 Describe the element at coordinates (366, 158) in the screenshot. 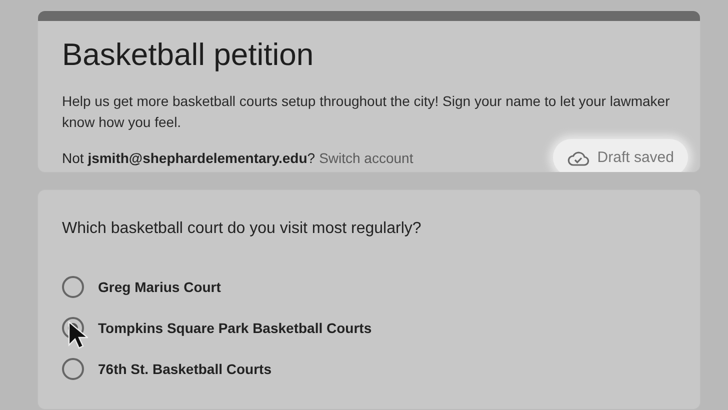

I see `switch-account-link: Switch account` at that location.